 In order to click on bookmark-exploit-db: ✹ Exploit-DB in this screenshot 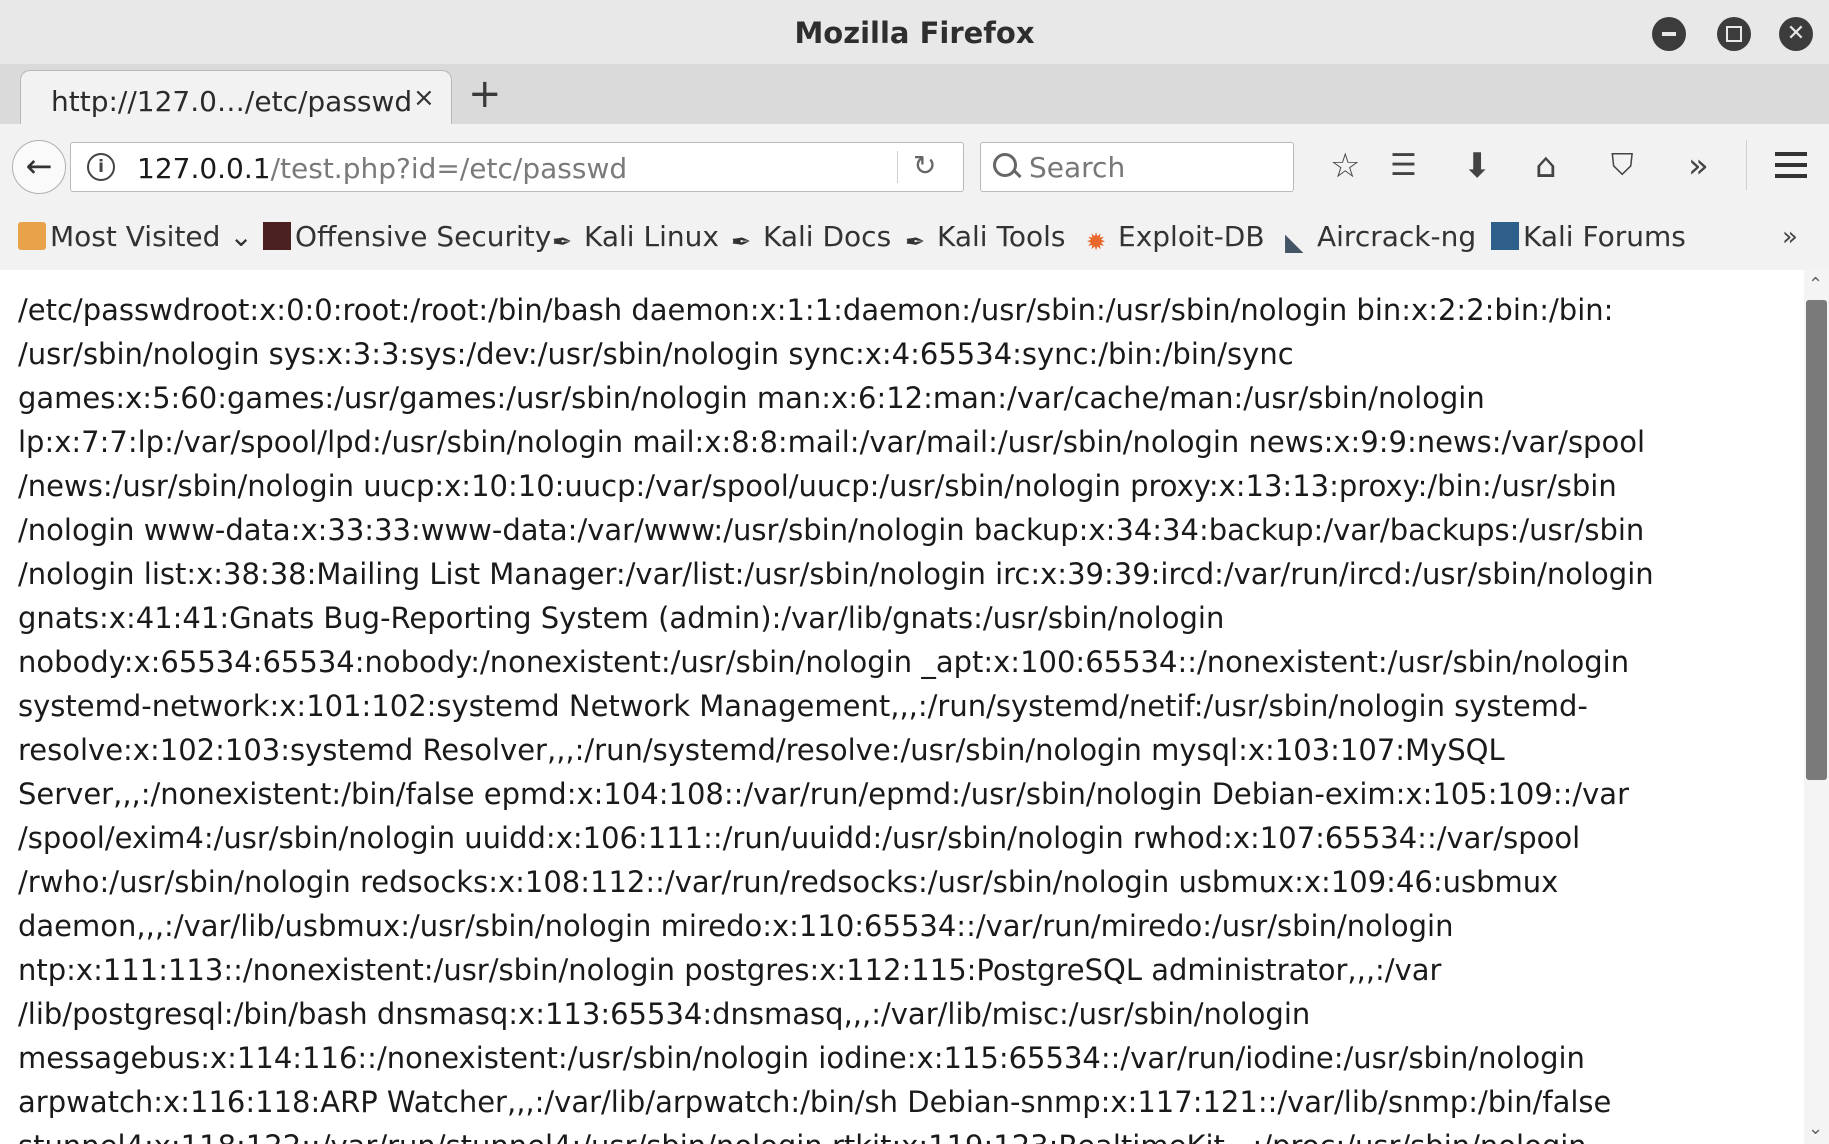, I will do `click(1175, 238)`.